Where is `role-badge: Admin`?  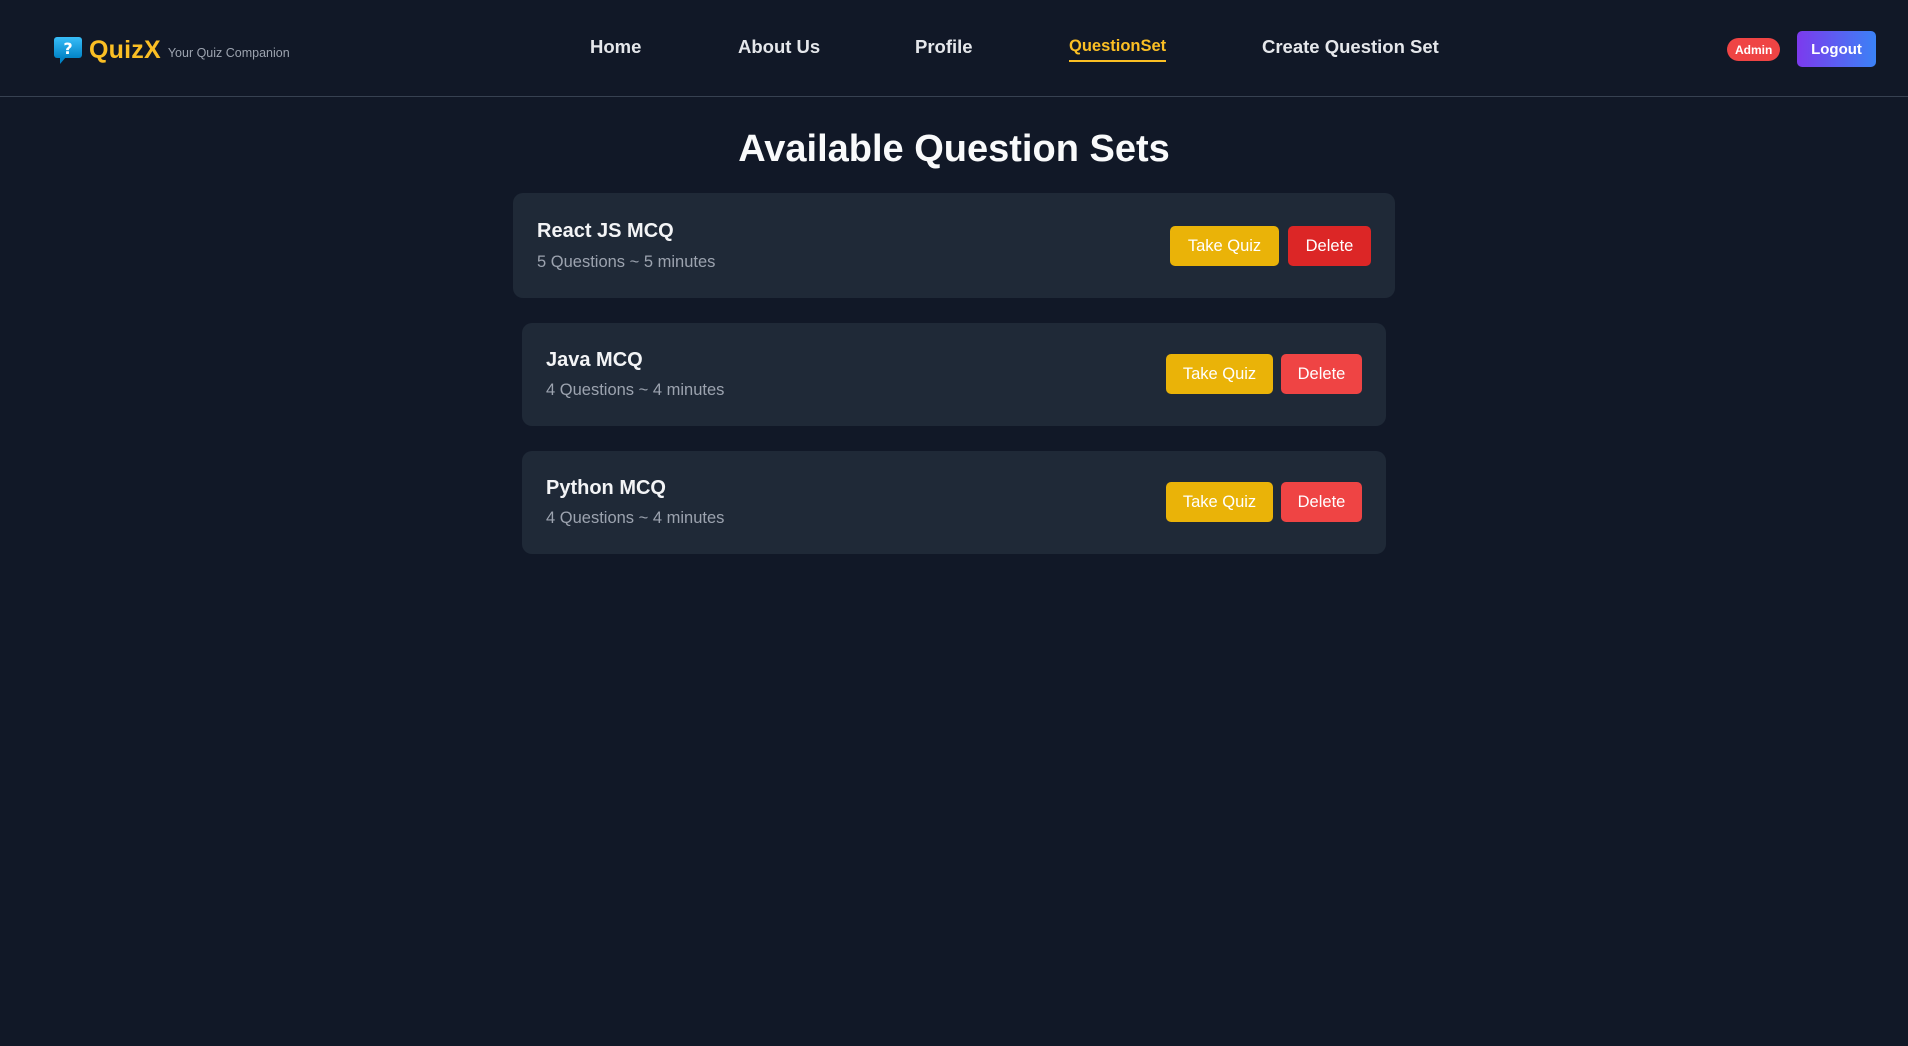
role-badge: Admin is located at coordinates (1754, 49).